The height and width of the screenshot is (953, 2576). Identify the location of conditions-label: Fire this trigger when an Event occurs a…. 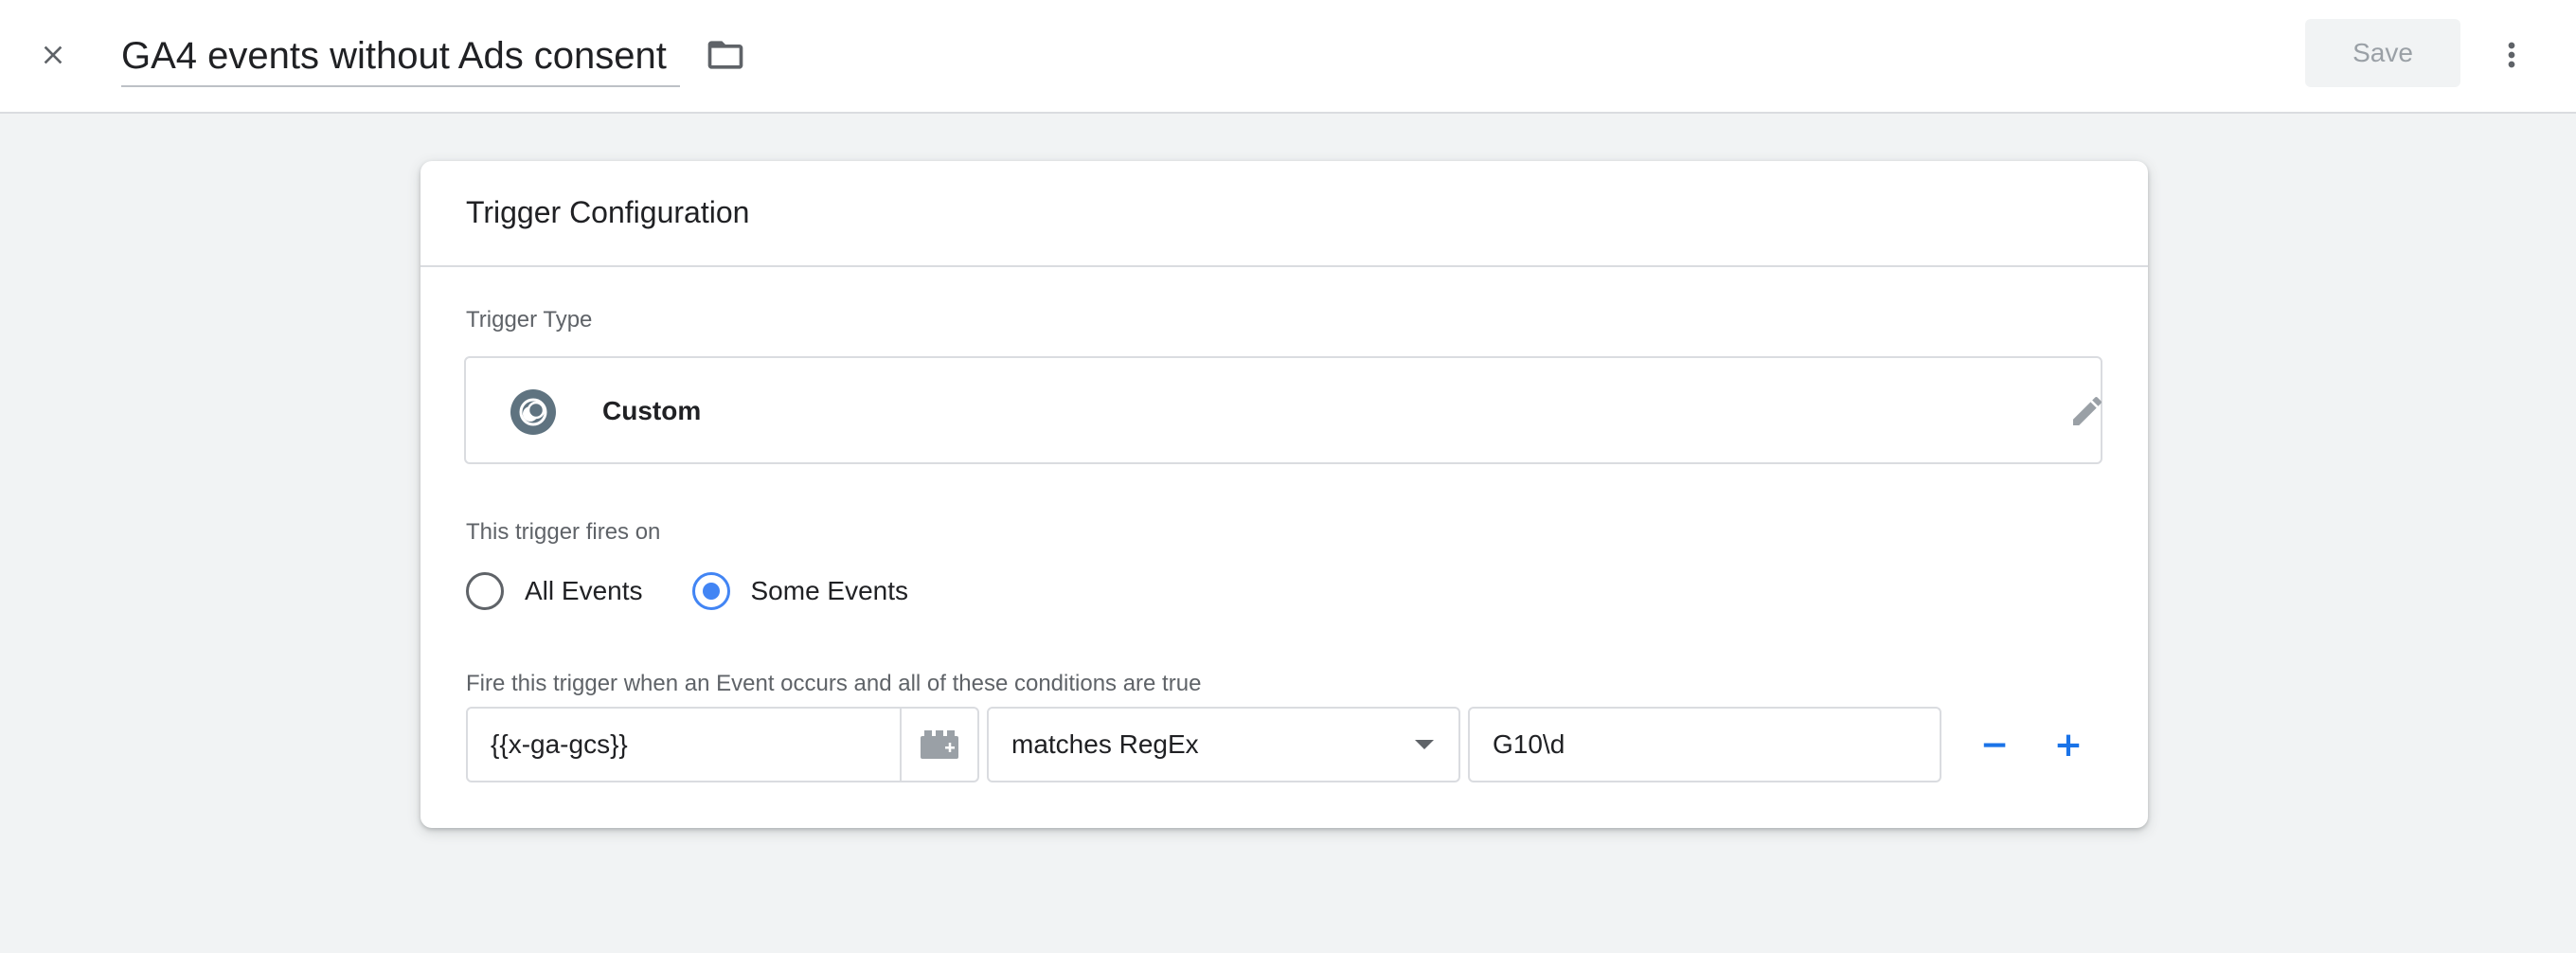
(834, 683).